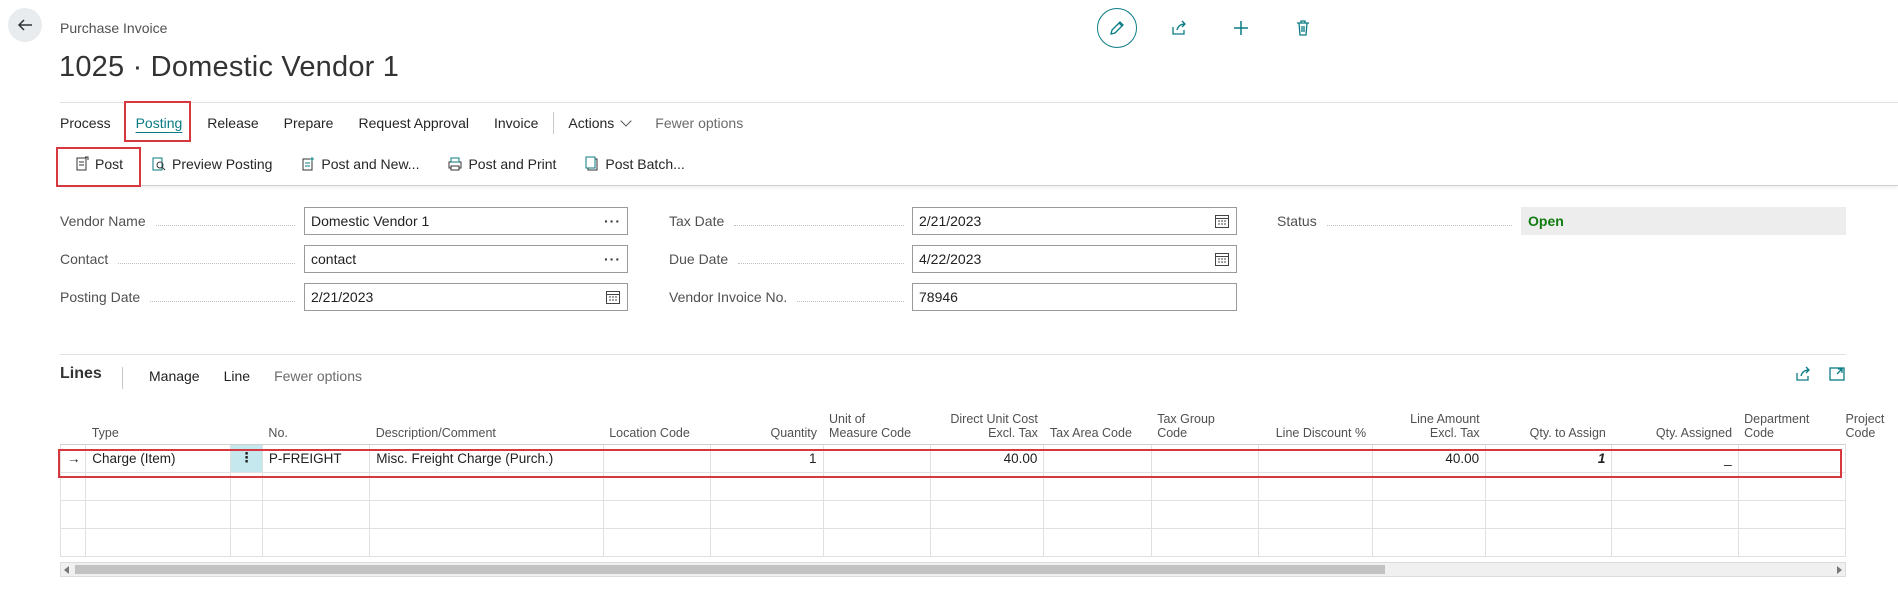 This screenshot has height=600, width=1898. What do you see at coordinates (1074, 259) in the screenshot?
I see `due-date-field: 4/22/2023` at bounding box center [1074, 259].